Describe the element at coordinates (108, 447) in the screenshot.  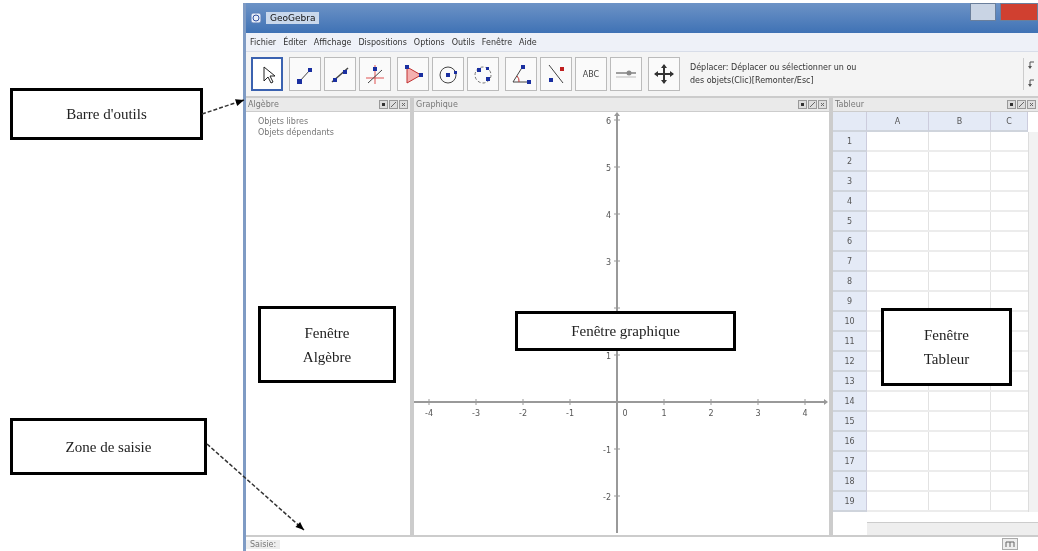
I see `annotation-label: Zone de saisie` at that location.